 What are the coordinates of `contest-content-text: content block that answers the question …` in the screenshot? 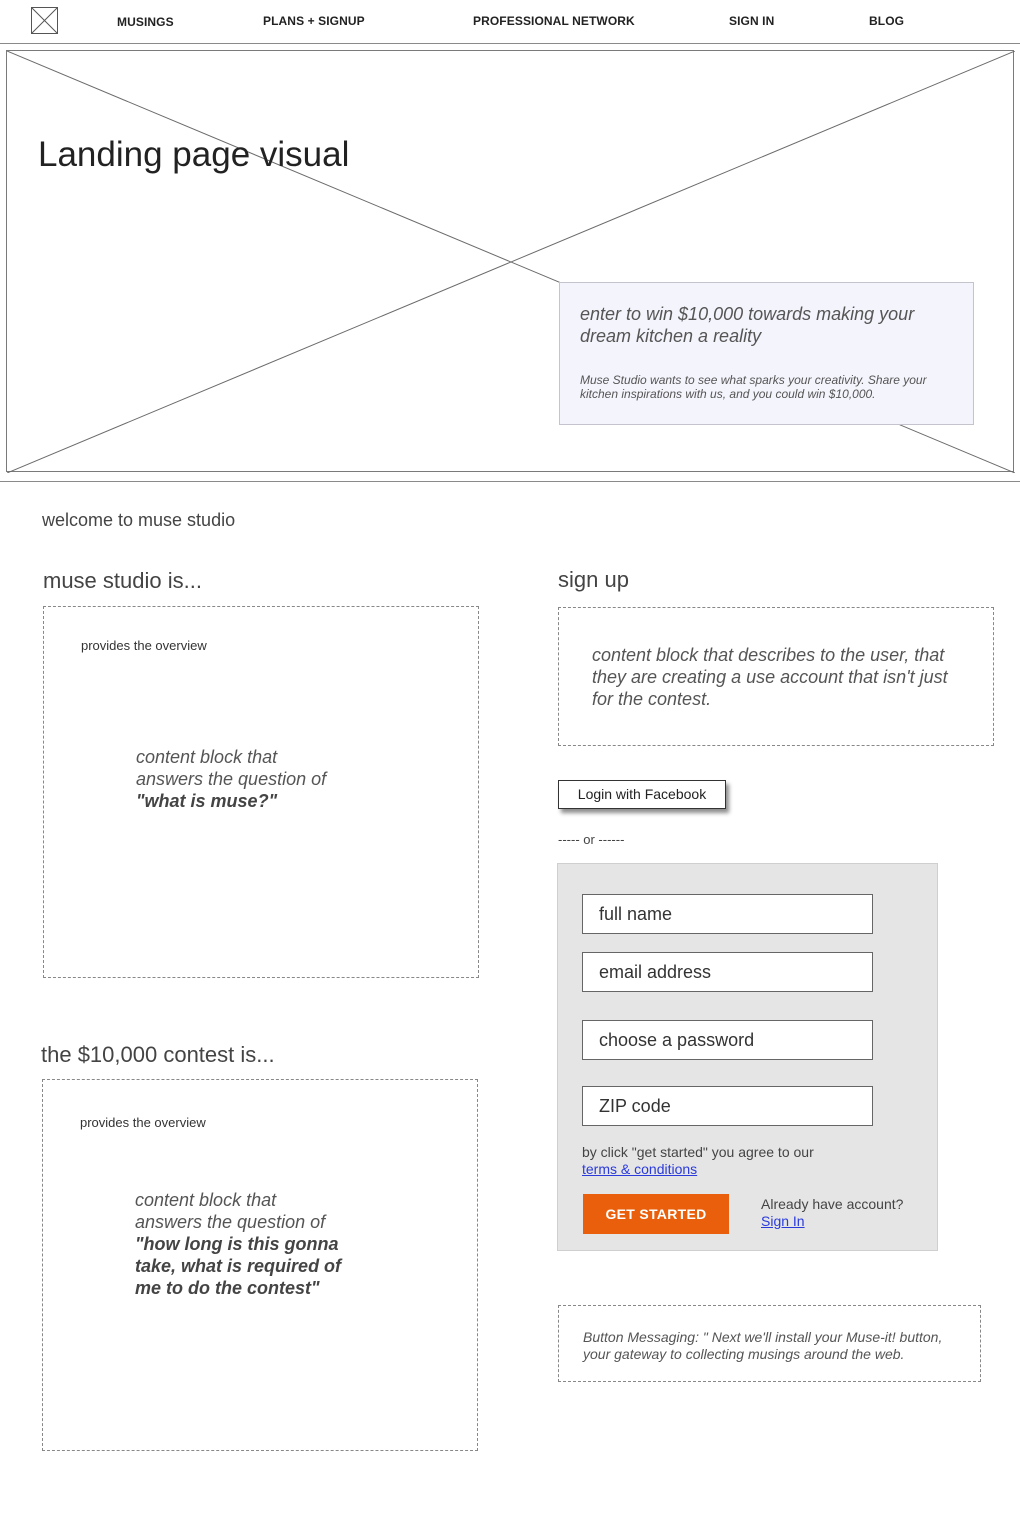 It's located at (230, 1211).